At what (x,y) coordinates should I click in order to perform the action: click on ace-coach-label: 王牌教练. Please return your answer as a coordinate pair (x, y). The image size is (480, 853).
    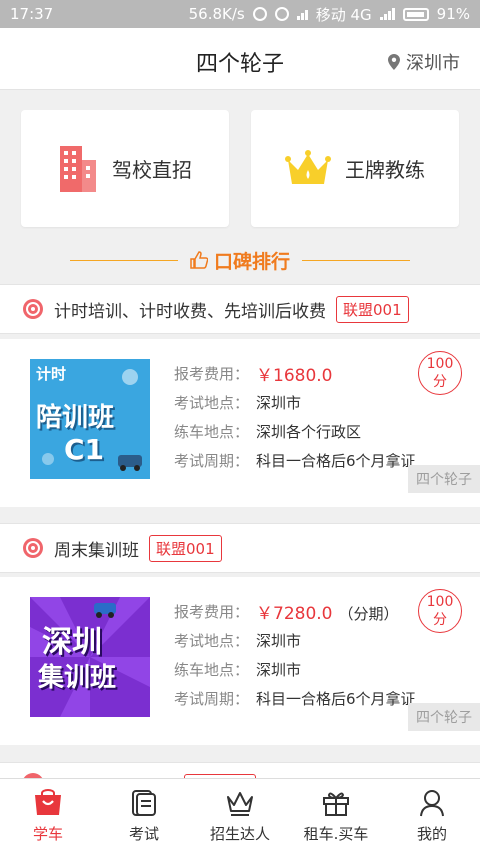
    Looking at the image, I should click on (385, 170).